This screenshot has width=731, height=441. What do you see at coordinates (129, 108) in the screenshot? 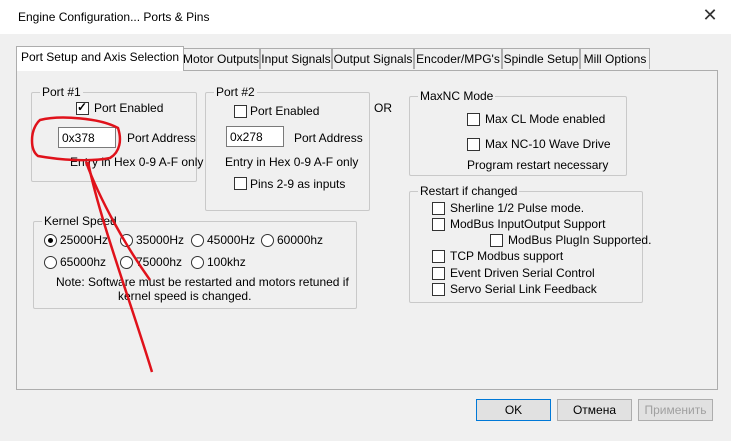
I see `port1-enabled-label: Port Enabled` at bounding box center [129, 108].